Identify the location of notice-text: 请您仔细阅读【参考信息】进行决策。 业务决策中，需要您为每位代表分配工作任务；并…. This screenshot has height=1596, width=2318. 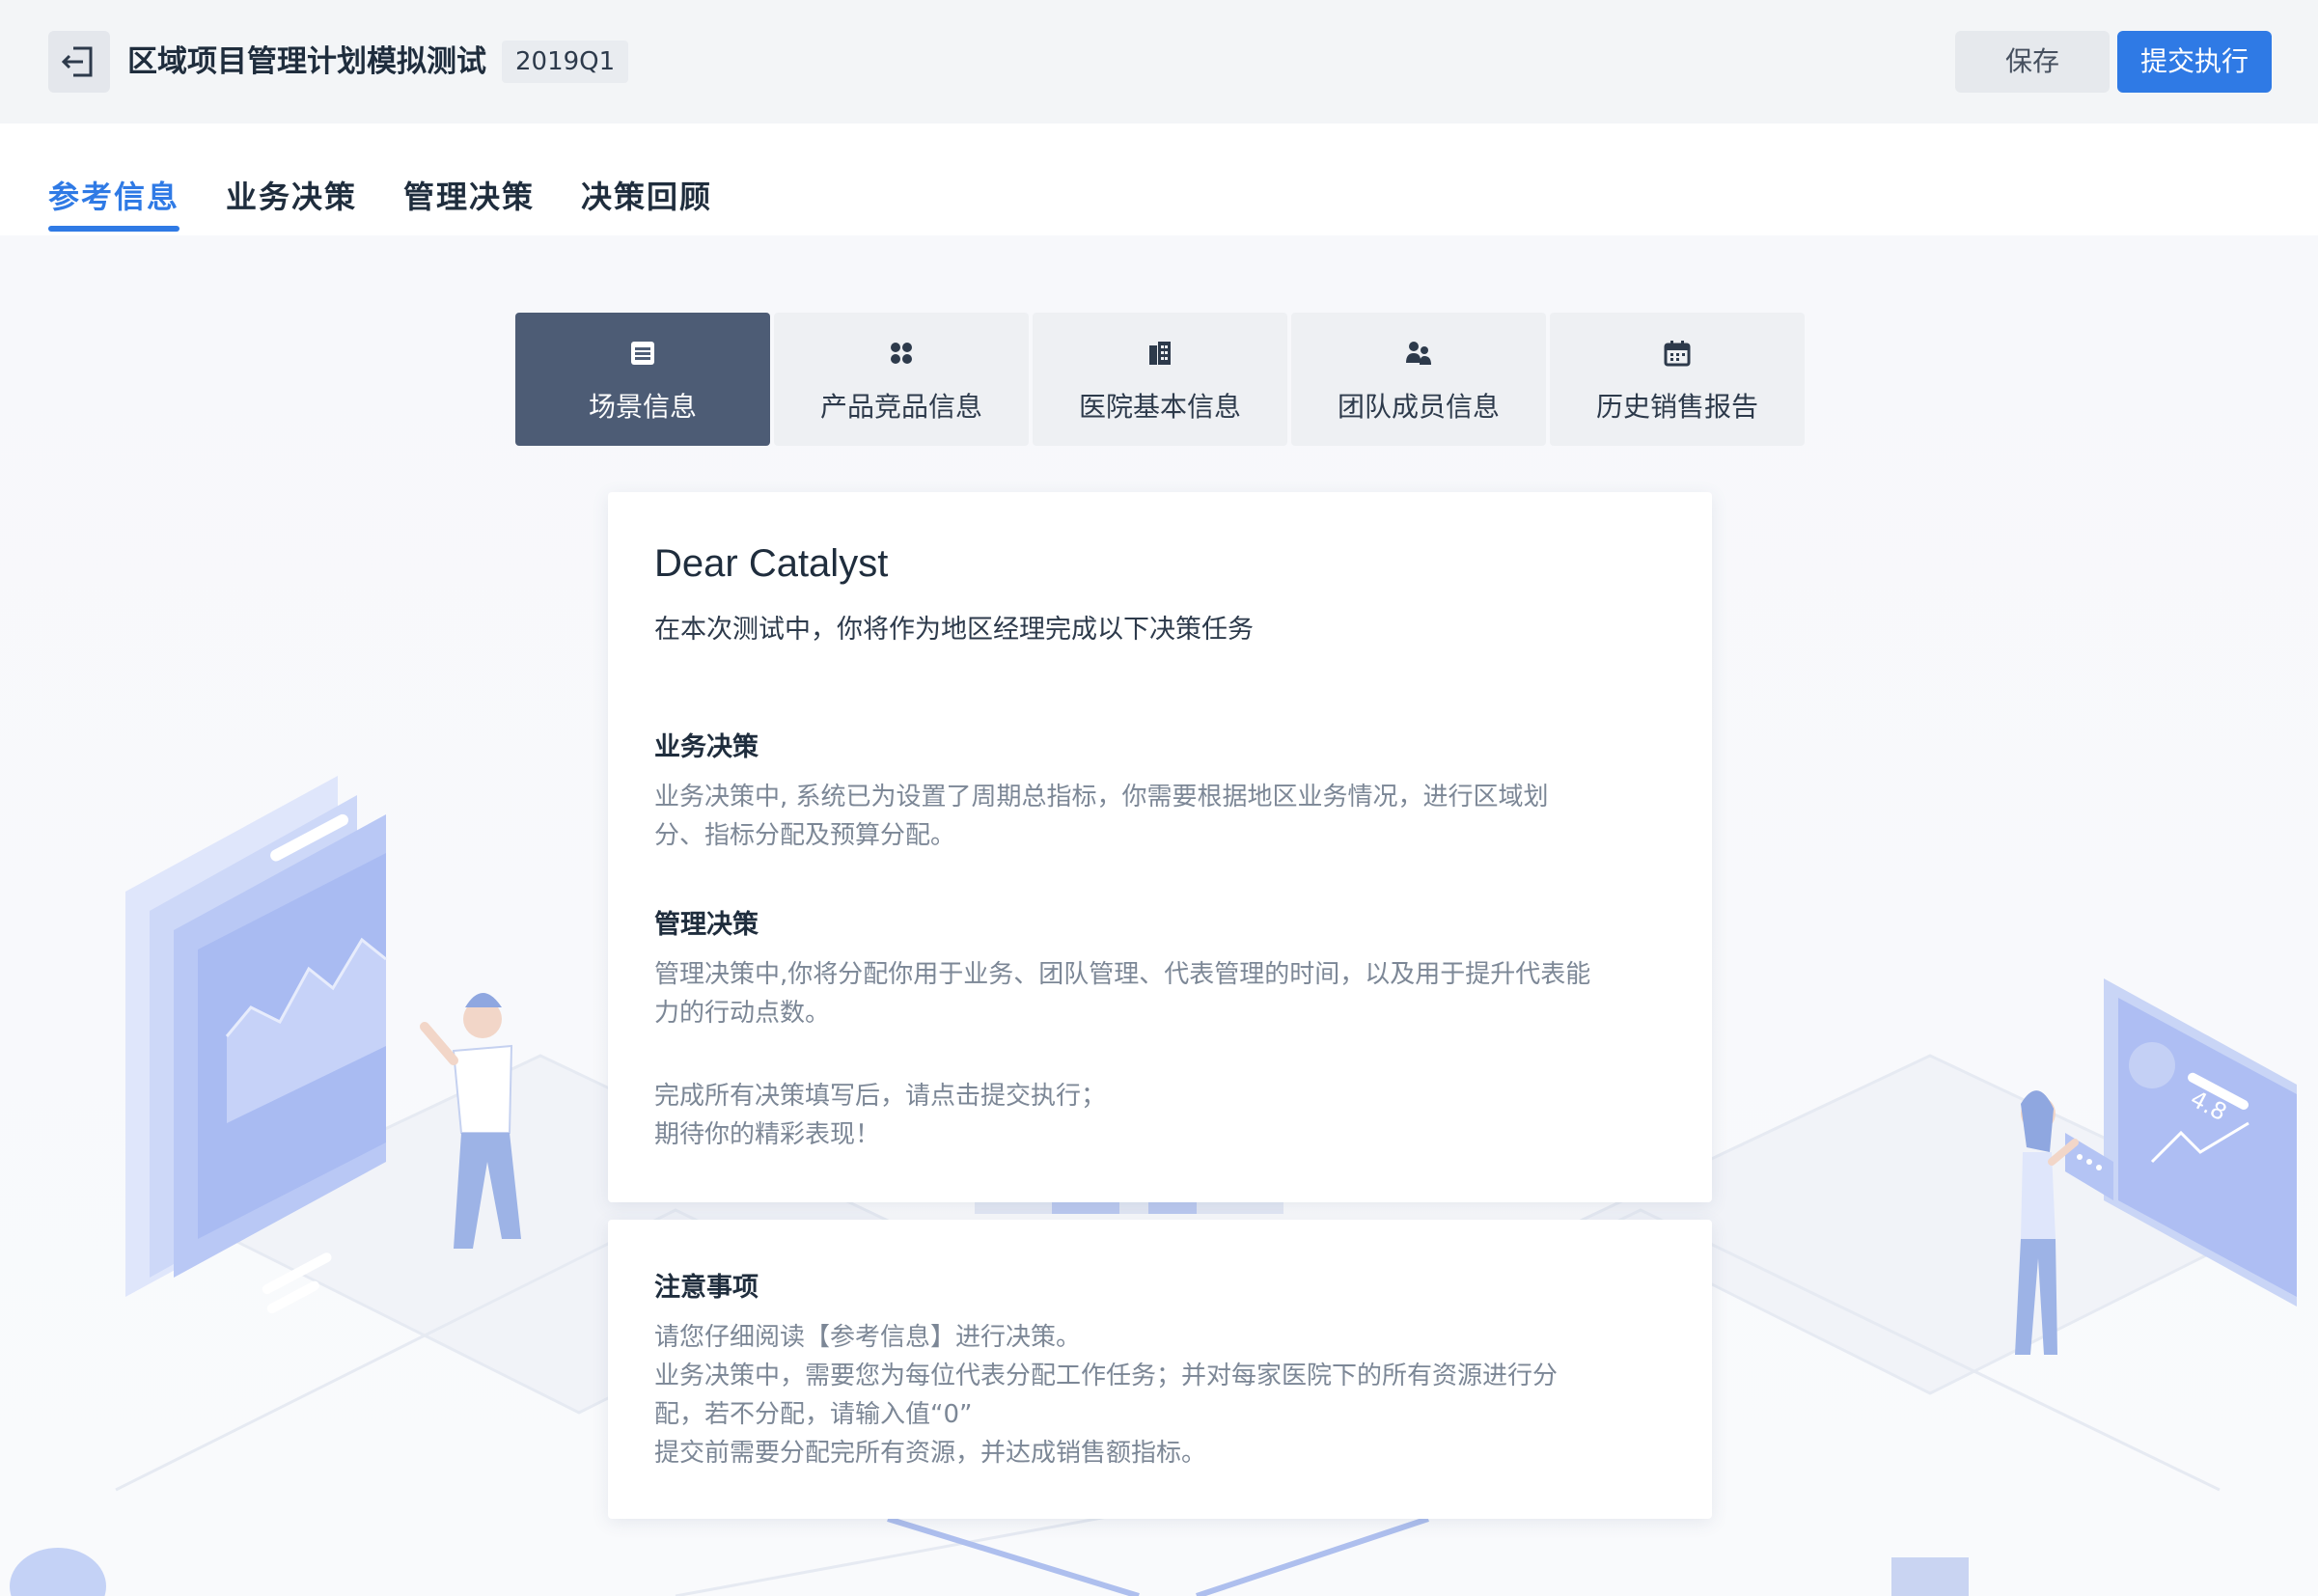
(1161, 1395).